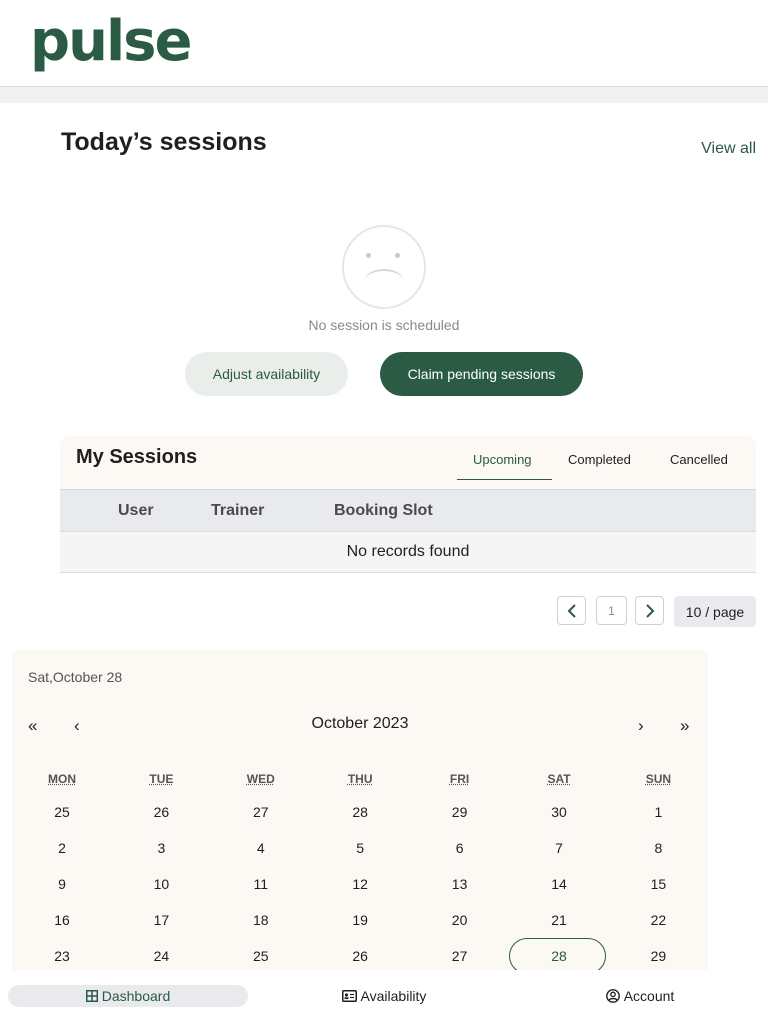 Image resolution: width=768 pixels, height=1024 pixels. I want to click on user-circle-icon, so click(612, 996).